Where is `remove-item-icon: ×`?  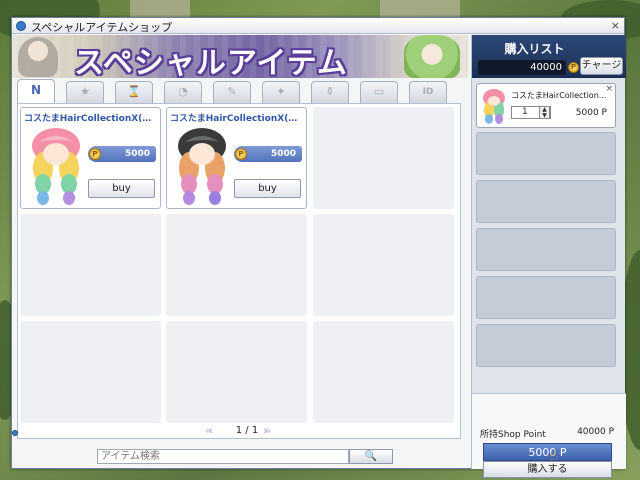 remove-item-icon: × is located at coordinates (609, 89).